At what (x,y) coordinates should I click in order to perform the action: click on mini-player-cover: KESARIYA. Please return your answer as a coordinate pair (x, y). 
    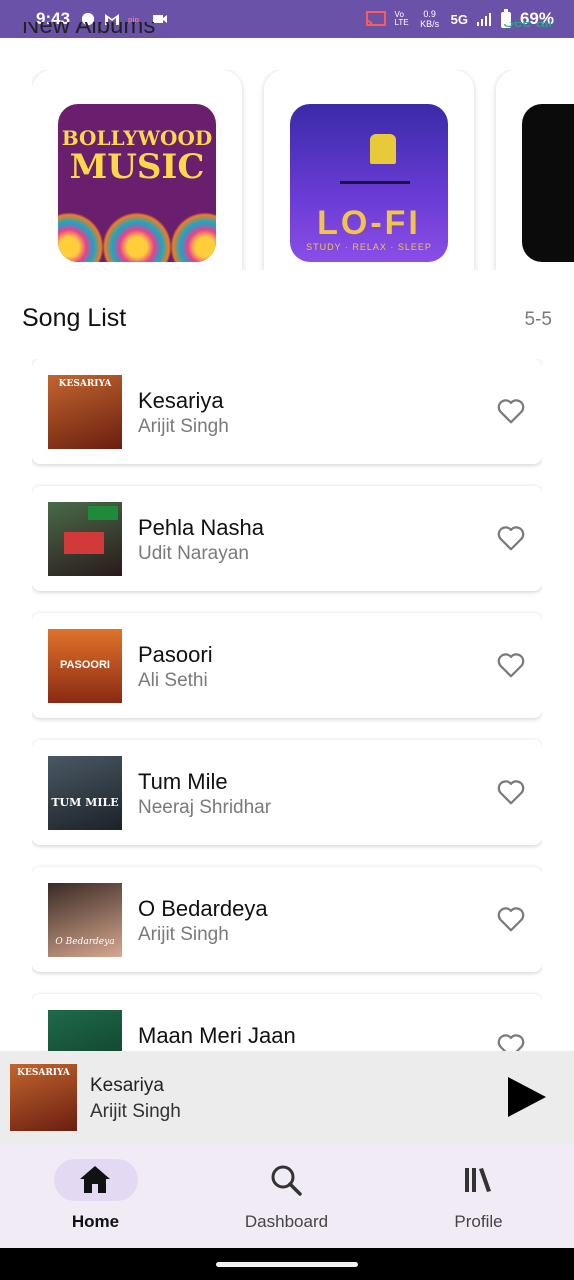
    Looking at the image, I should click on (43, 1097).